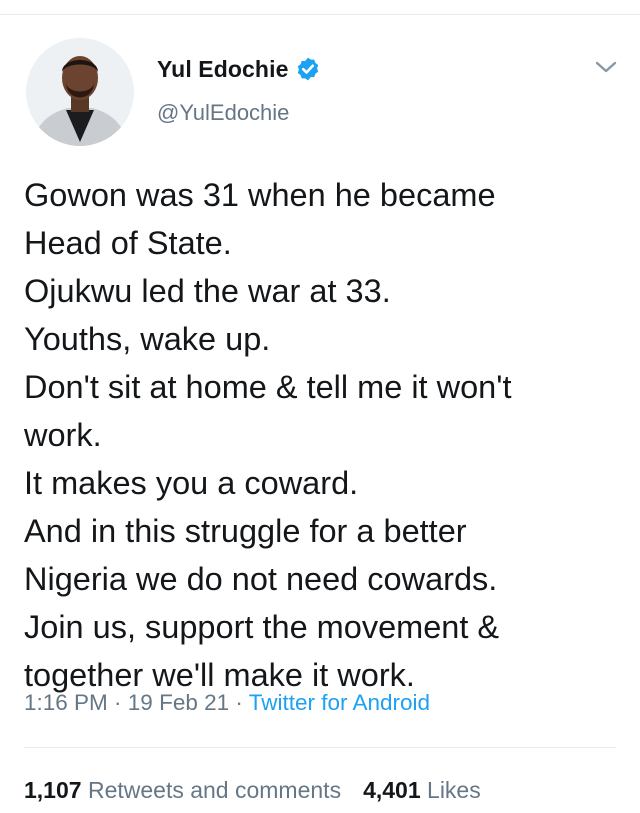 Image resolution: width=640 pixels, height=813 pixels. Describe the element at coordinates (53, 790) in the screenshot. I see `retweets-count: 1,107` at that location.